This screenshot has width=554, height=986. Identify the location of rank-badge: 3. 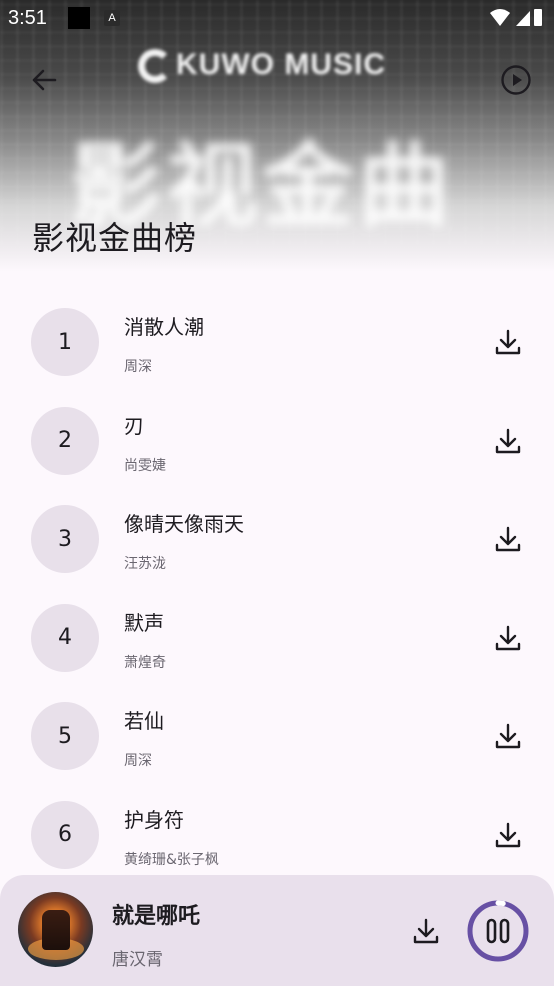
(65, 539).